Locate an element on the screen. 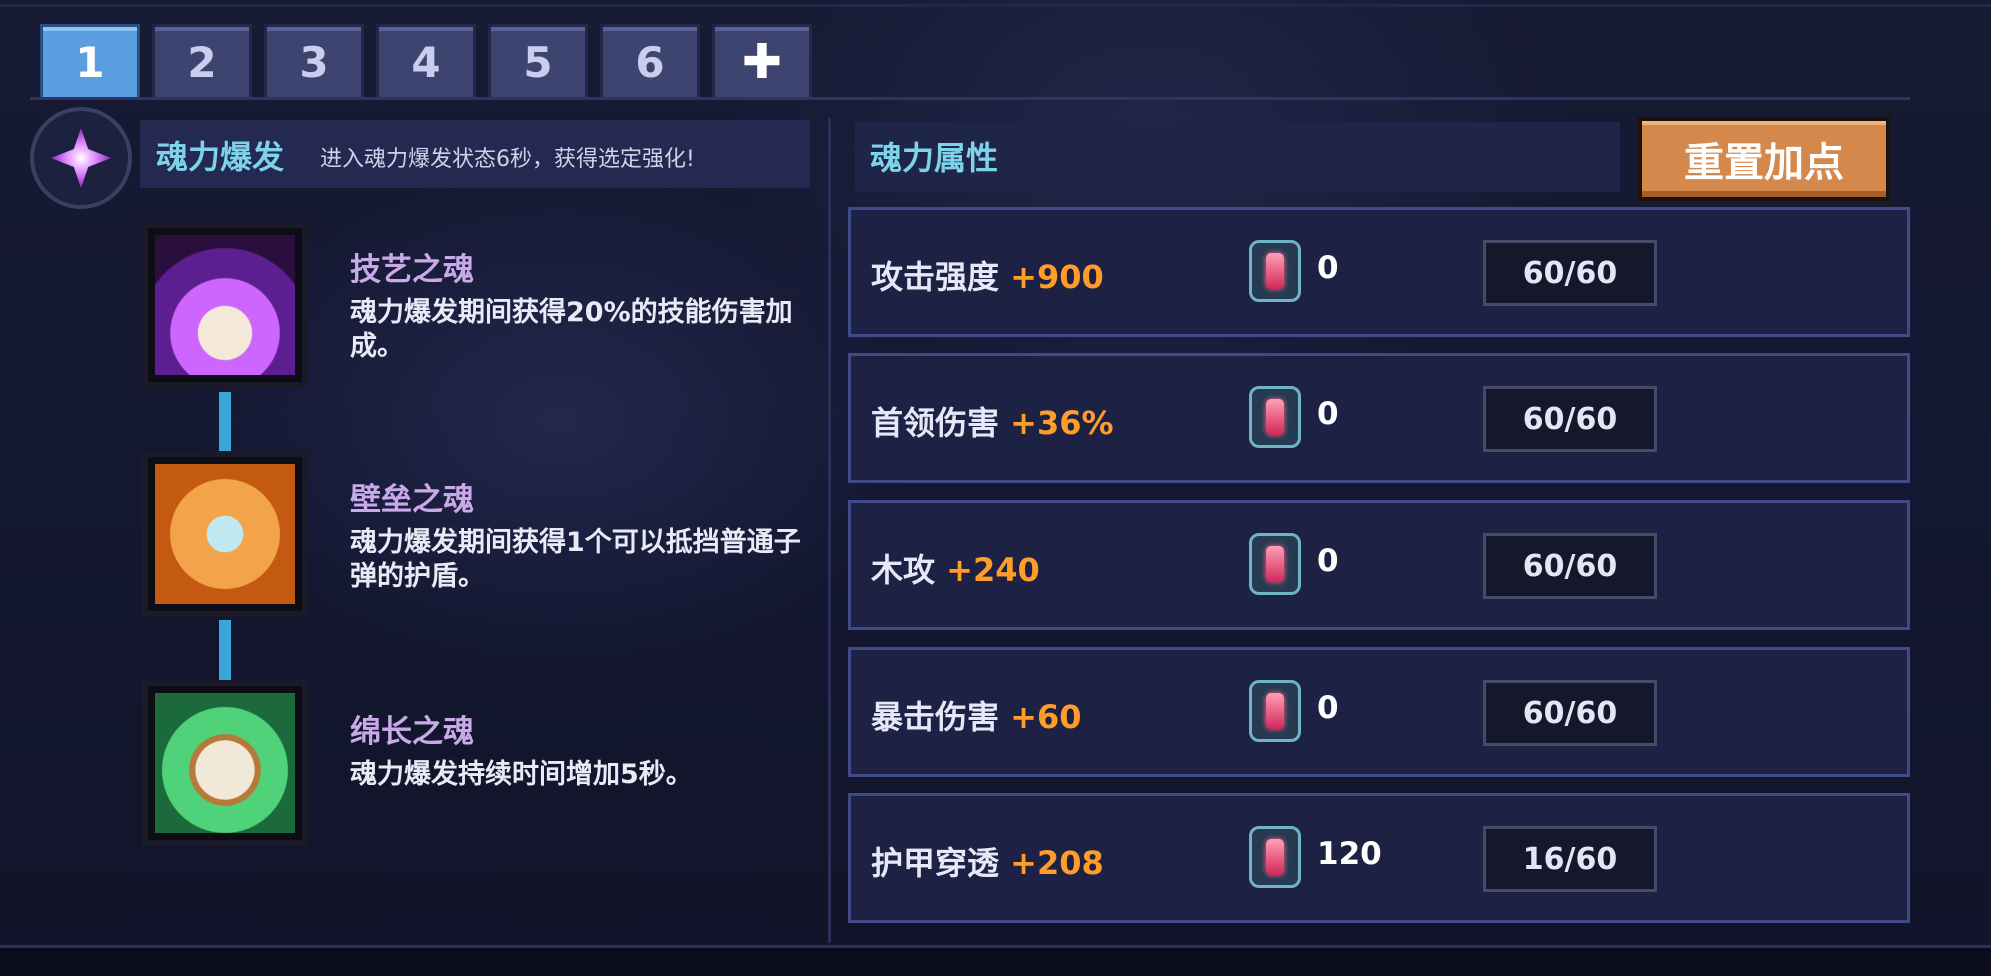 The image size is (1991, 976). attribute-row: 暴击伤害 +60 0 60/60 is located at coordinates (1379, 712).